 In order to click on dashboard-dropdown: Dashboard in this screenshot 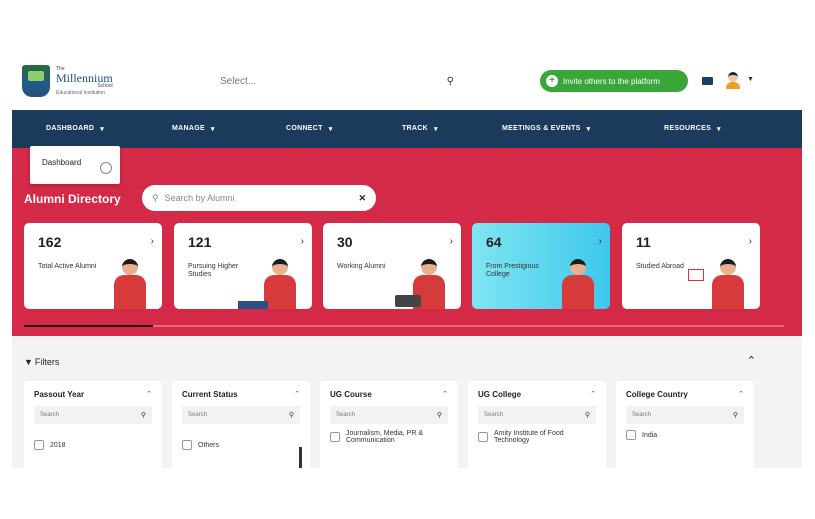, I will do `click(75, 165)`.